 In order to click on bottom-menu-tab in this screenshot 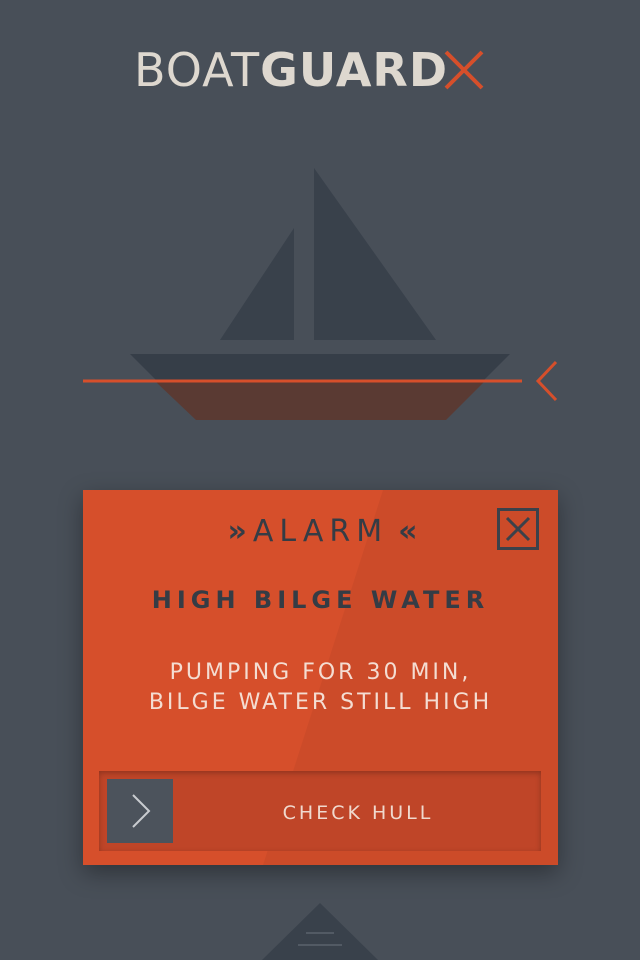, I will do `click(320, 931)`.